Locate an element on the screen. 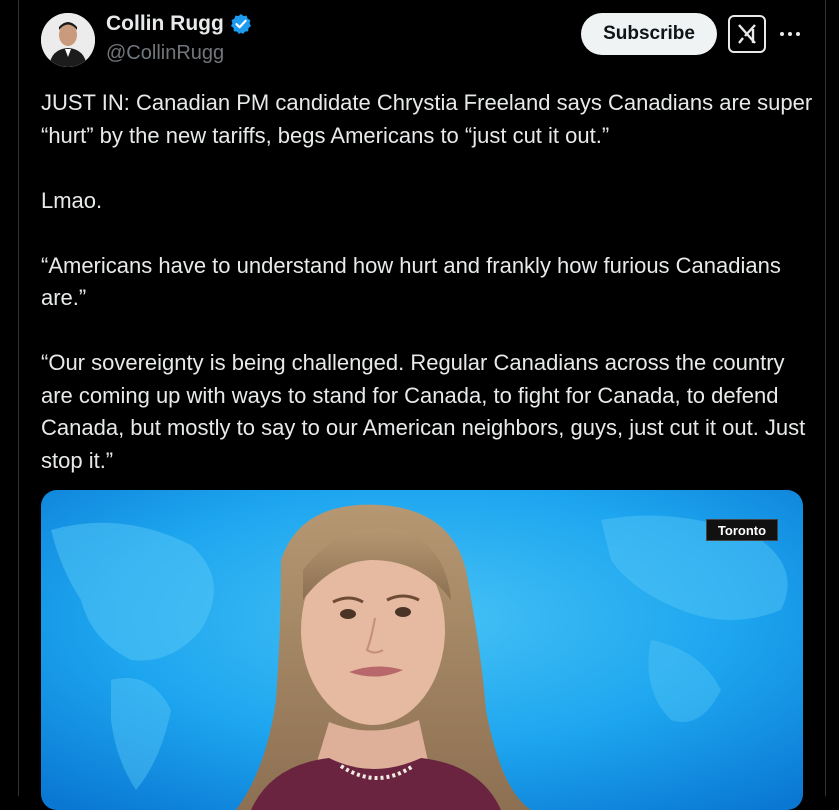  author-display-name: Collin Rugg is located at coordinates (165, 24).